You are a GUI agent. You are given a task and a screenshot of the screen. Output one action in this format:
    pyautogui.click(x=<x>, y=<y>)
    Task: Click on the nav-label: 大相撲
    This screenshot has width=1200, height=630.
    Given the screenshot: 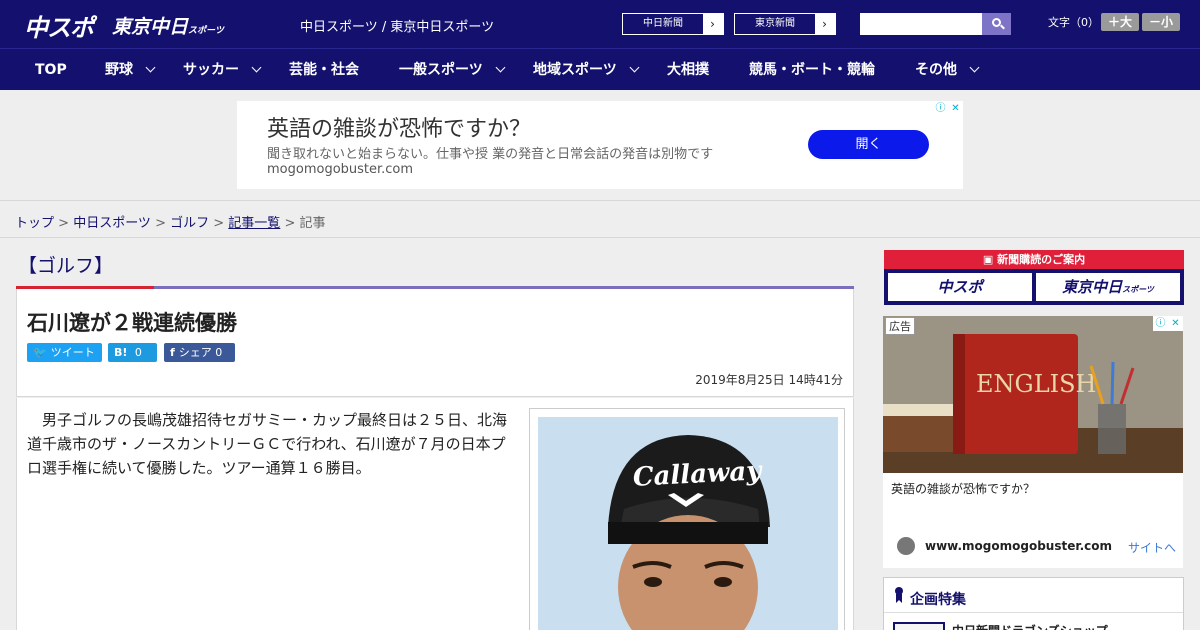 What is the action you would take?
    pyautogui.click(x=688, y=70)
    